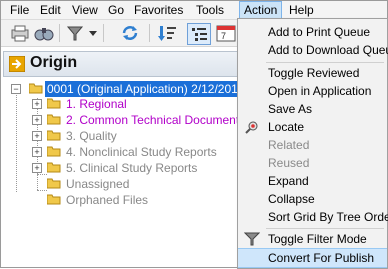 This screenshot has width=388, height=269. I want to click on funnel-icon, so click(75, 33).